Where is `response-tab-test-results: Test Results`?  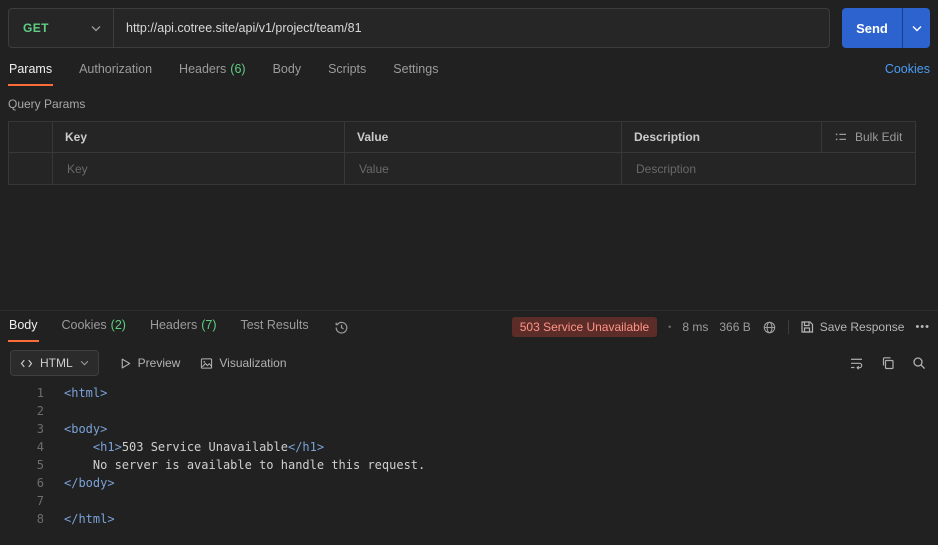
response-tab-test-results: Test Results is located at coordinates (274, 327).